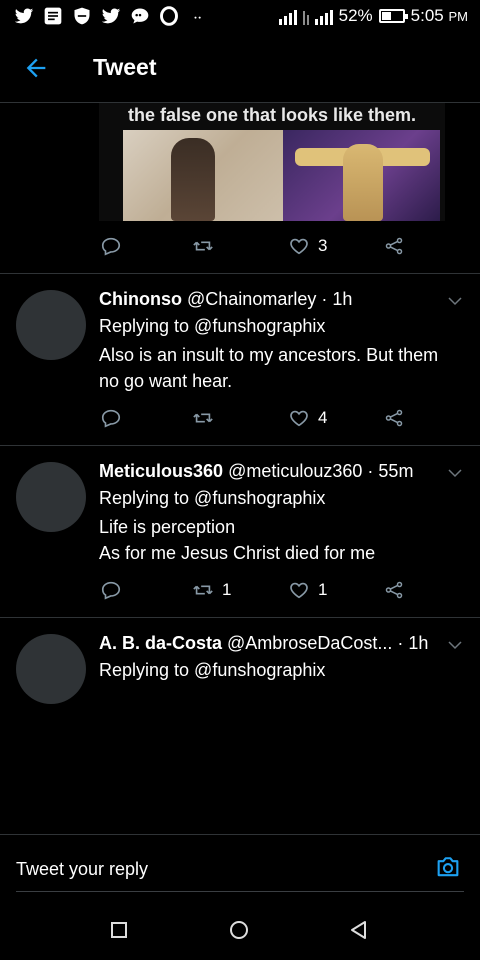 The image size is (480, 960). I want to click on tweet-text-line: Life is perception, so click(167, 527).